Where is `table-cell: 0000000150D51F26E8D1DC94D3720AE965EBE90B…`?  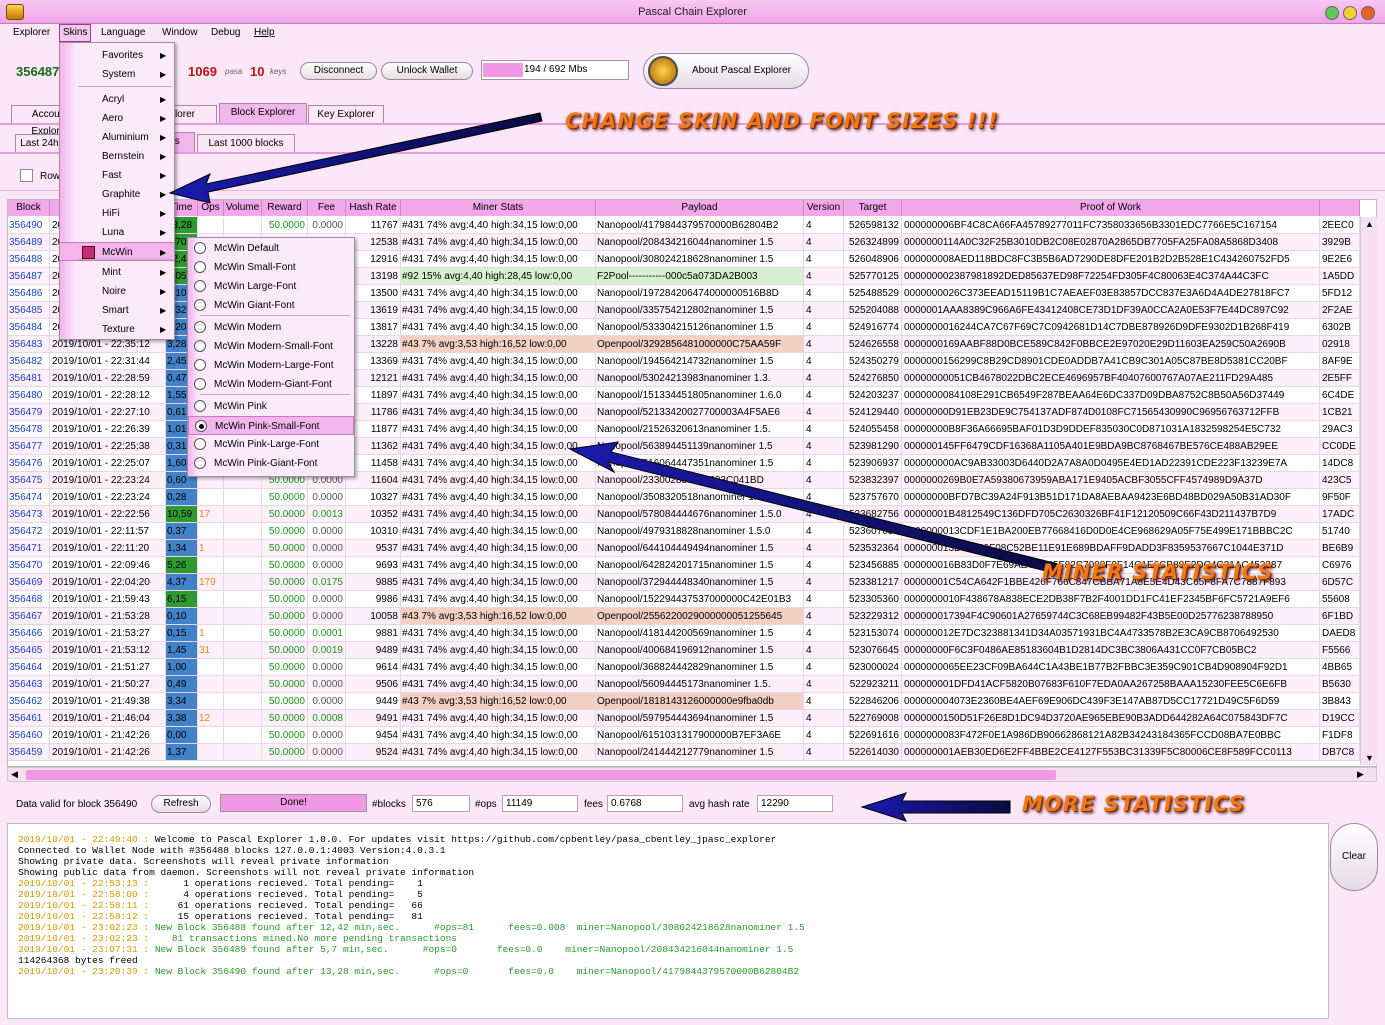 table-cell: 0000000150D51F26E8D1DC94D3720AE965EBE90B… is located at coordinates (1111, 718).